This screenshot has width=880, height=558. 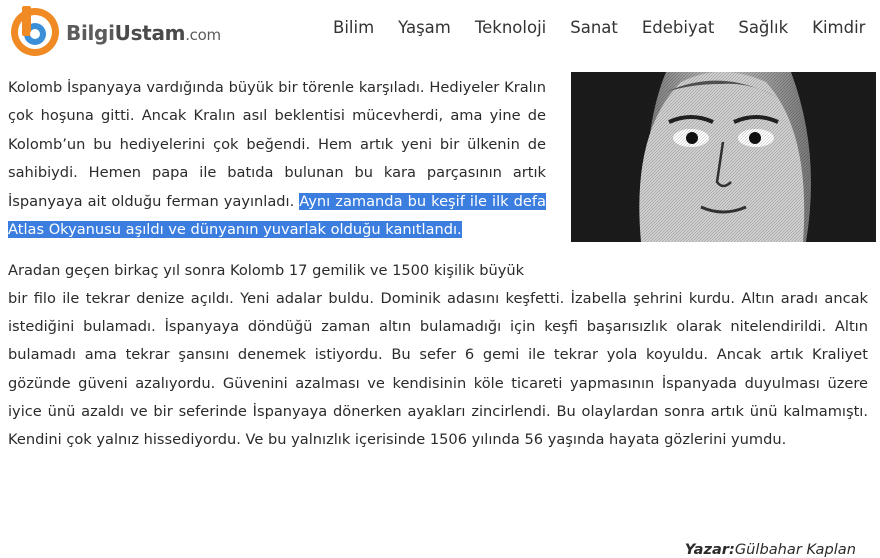 What do you see at coordinates (709, 549) in the screenshot?
I see `author-label: Yazar:` at bounding box center [709, 549].